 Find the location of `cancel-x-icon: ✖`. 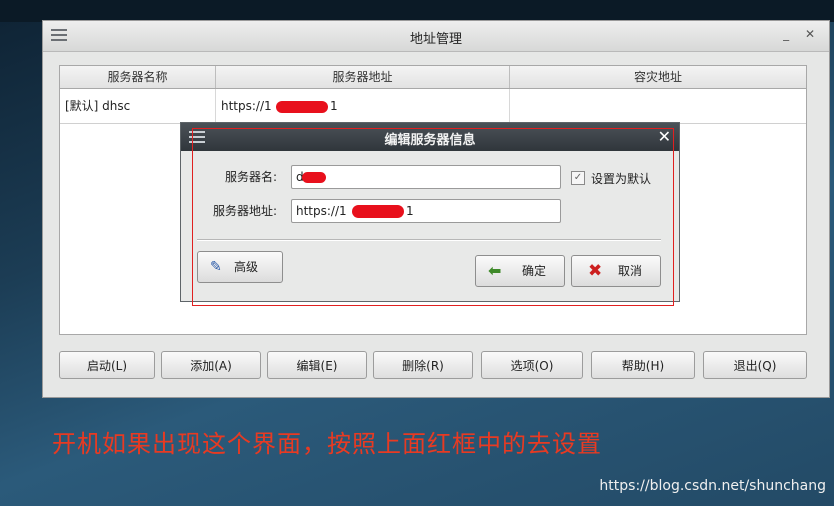

cancel-x-icon: ✖ is located at coordinates (595, 271).